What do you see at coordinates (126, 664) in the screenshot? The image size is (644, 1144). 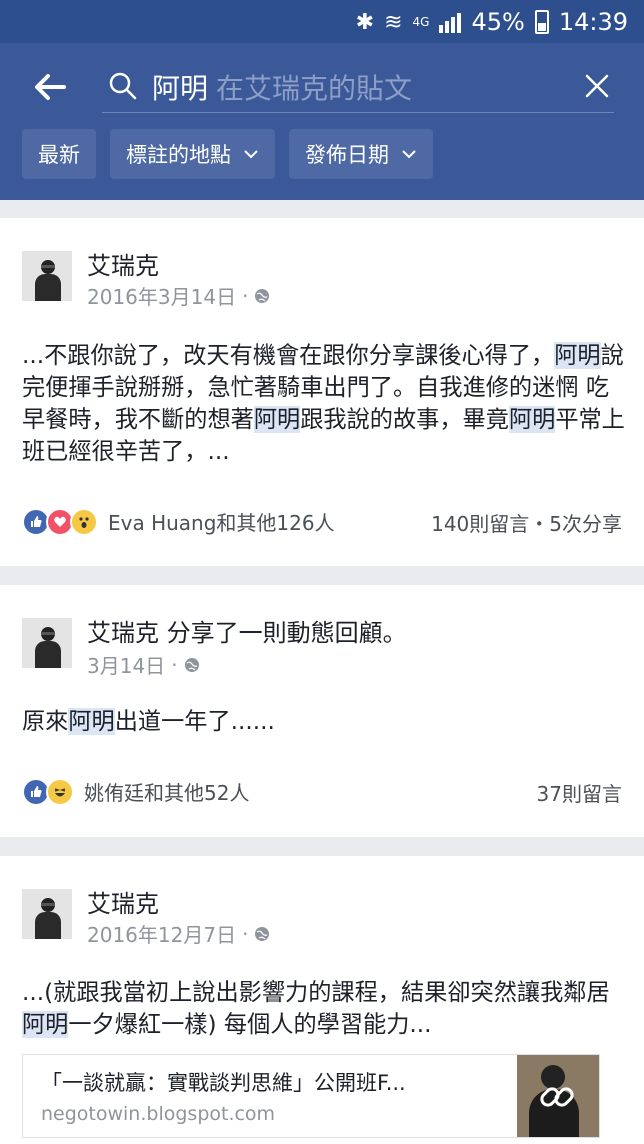 I see `post-date: 3月14日` at bounding box center [126, 664].